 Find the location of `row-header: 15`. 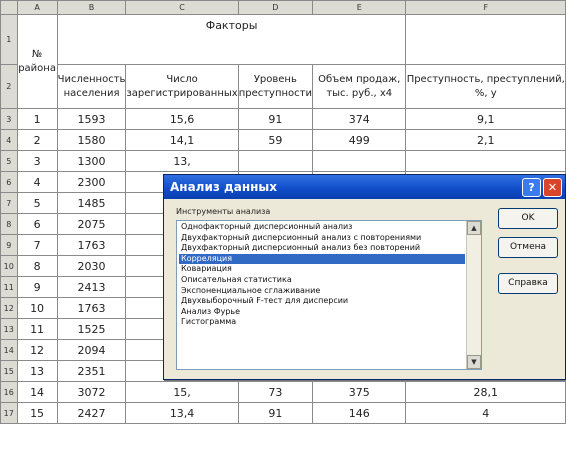

row-header: 15 is located at coordinates (9, 371).